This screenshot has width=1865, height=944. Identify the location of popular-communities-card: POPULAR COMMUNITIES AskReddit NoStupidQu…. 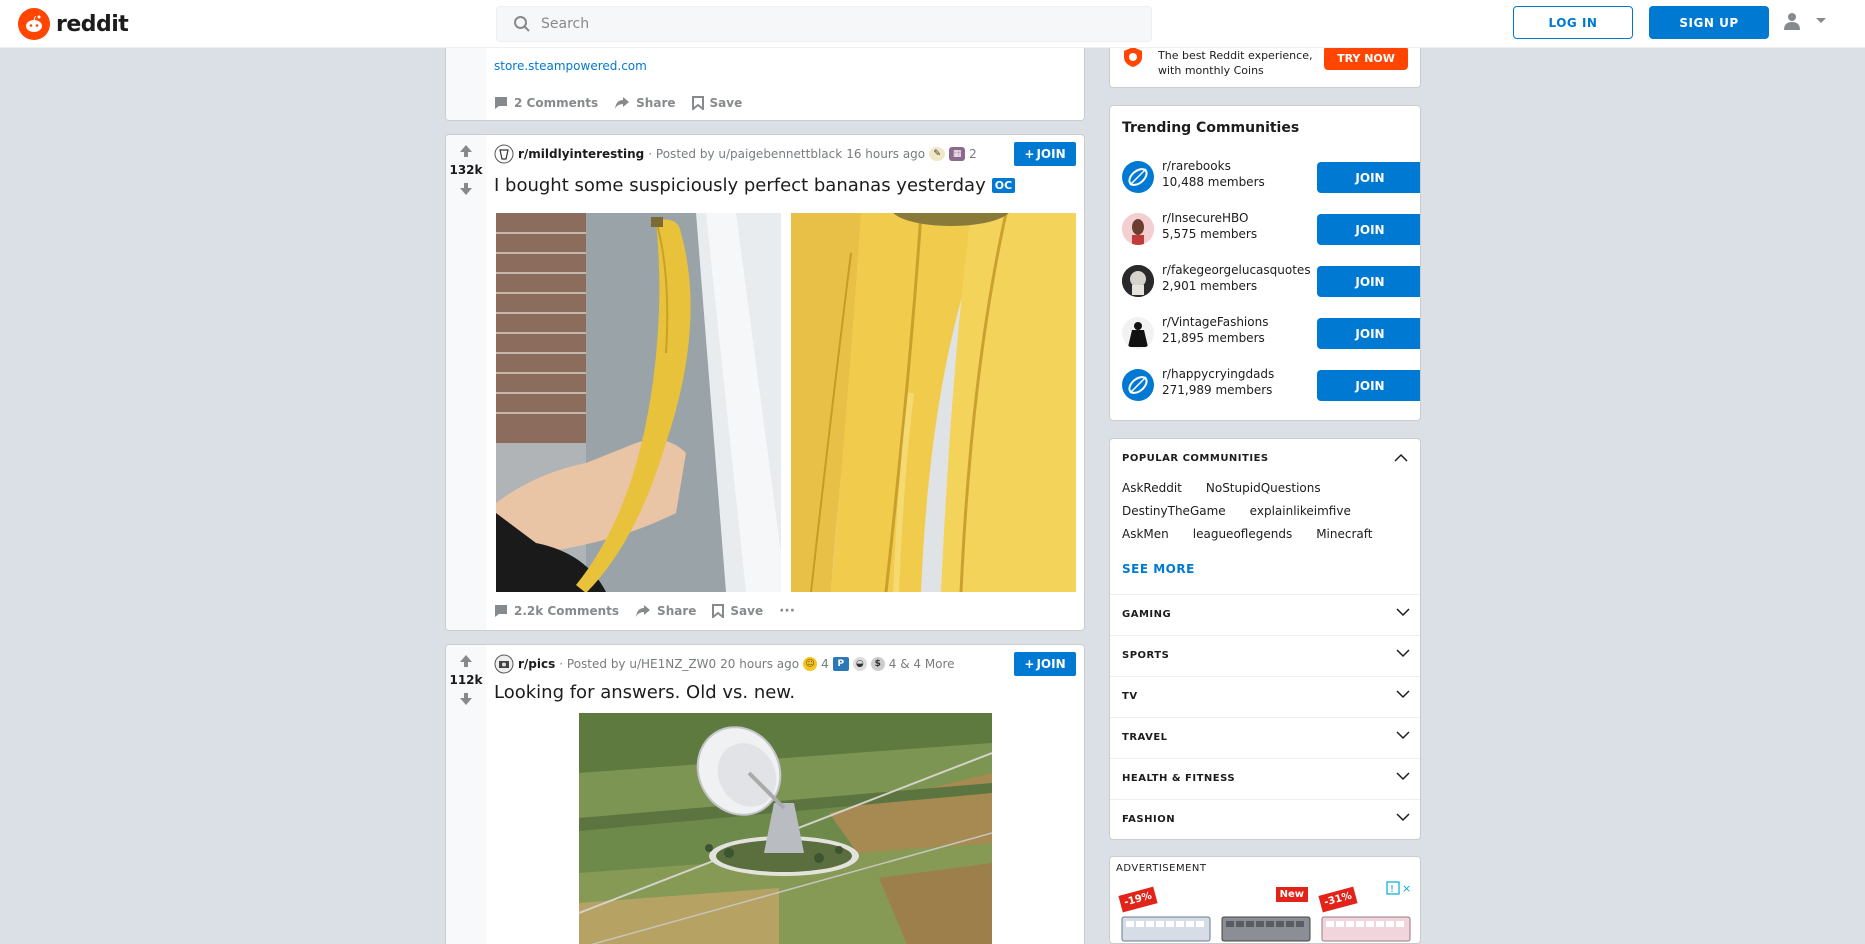
(1265, 639).